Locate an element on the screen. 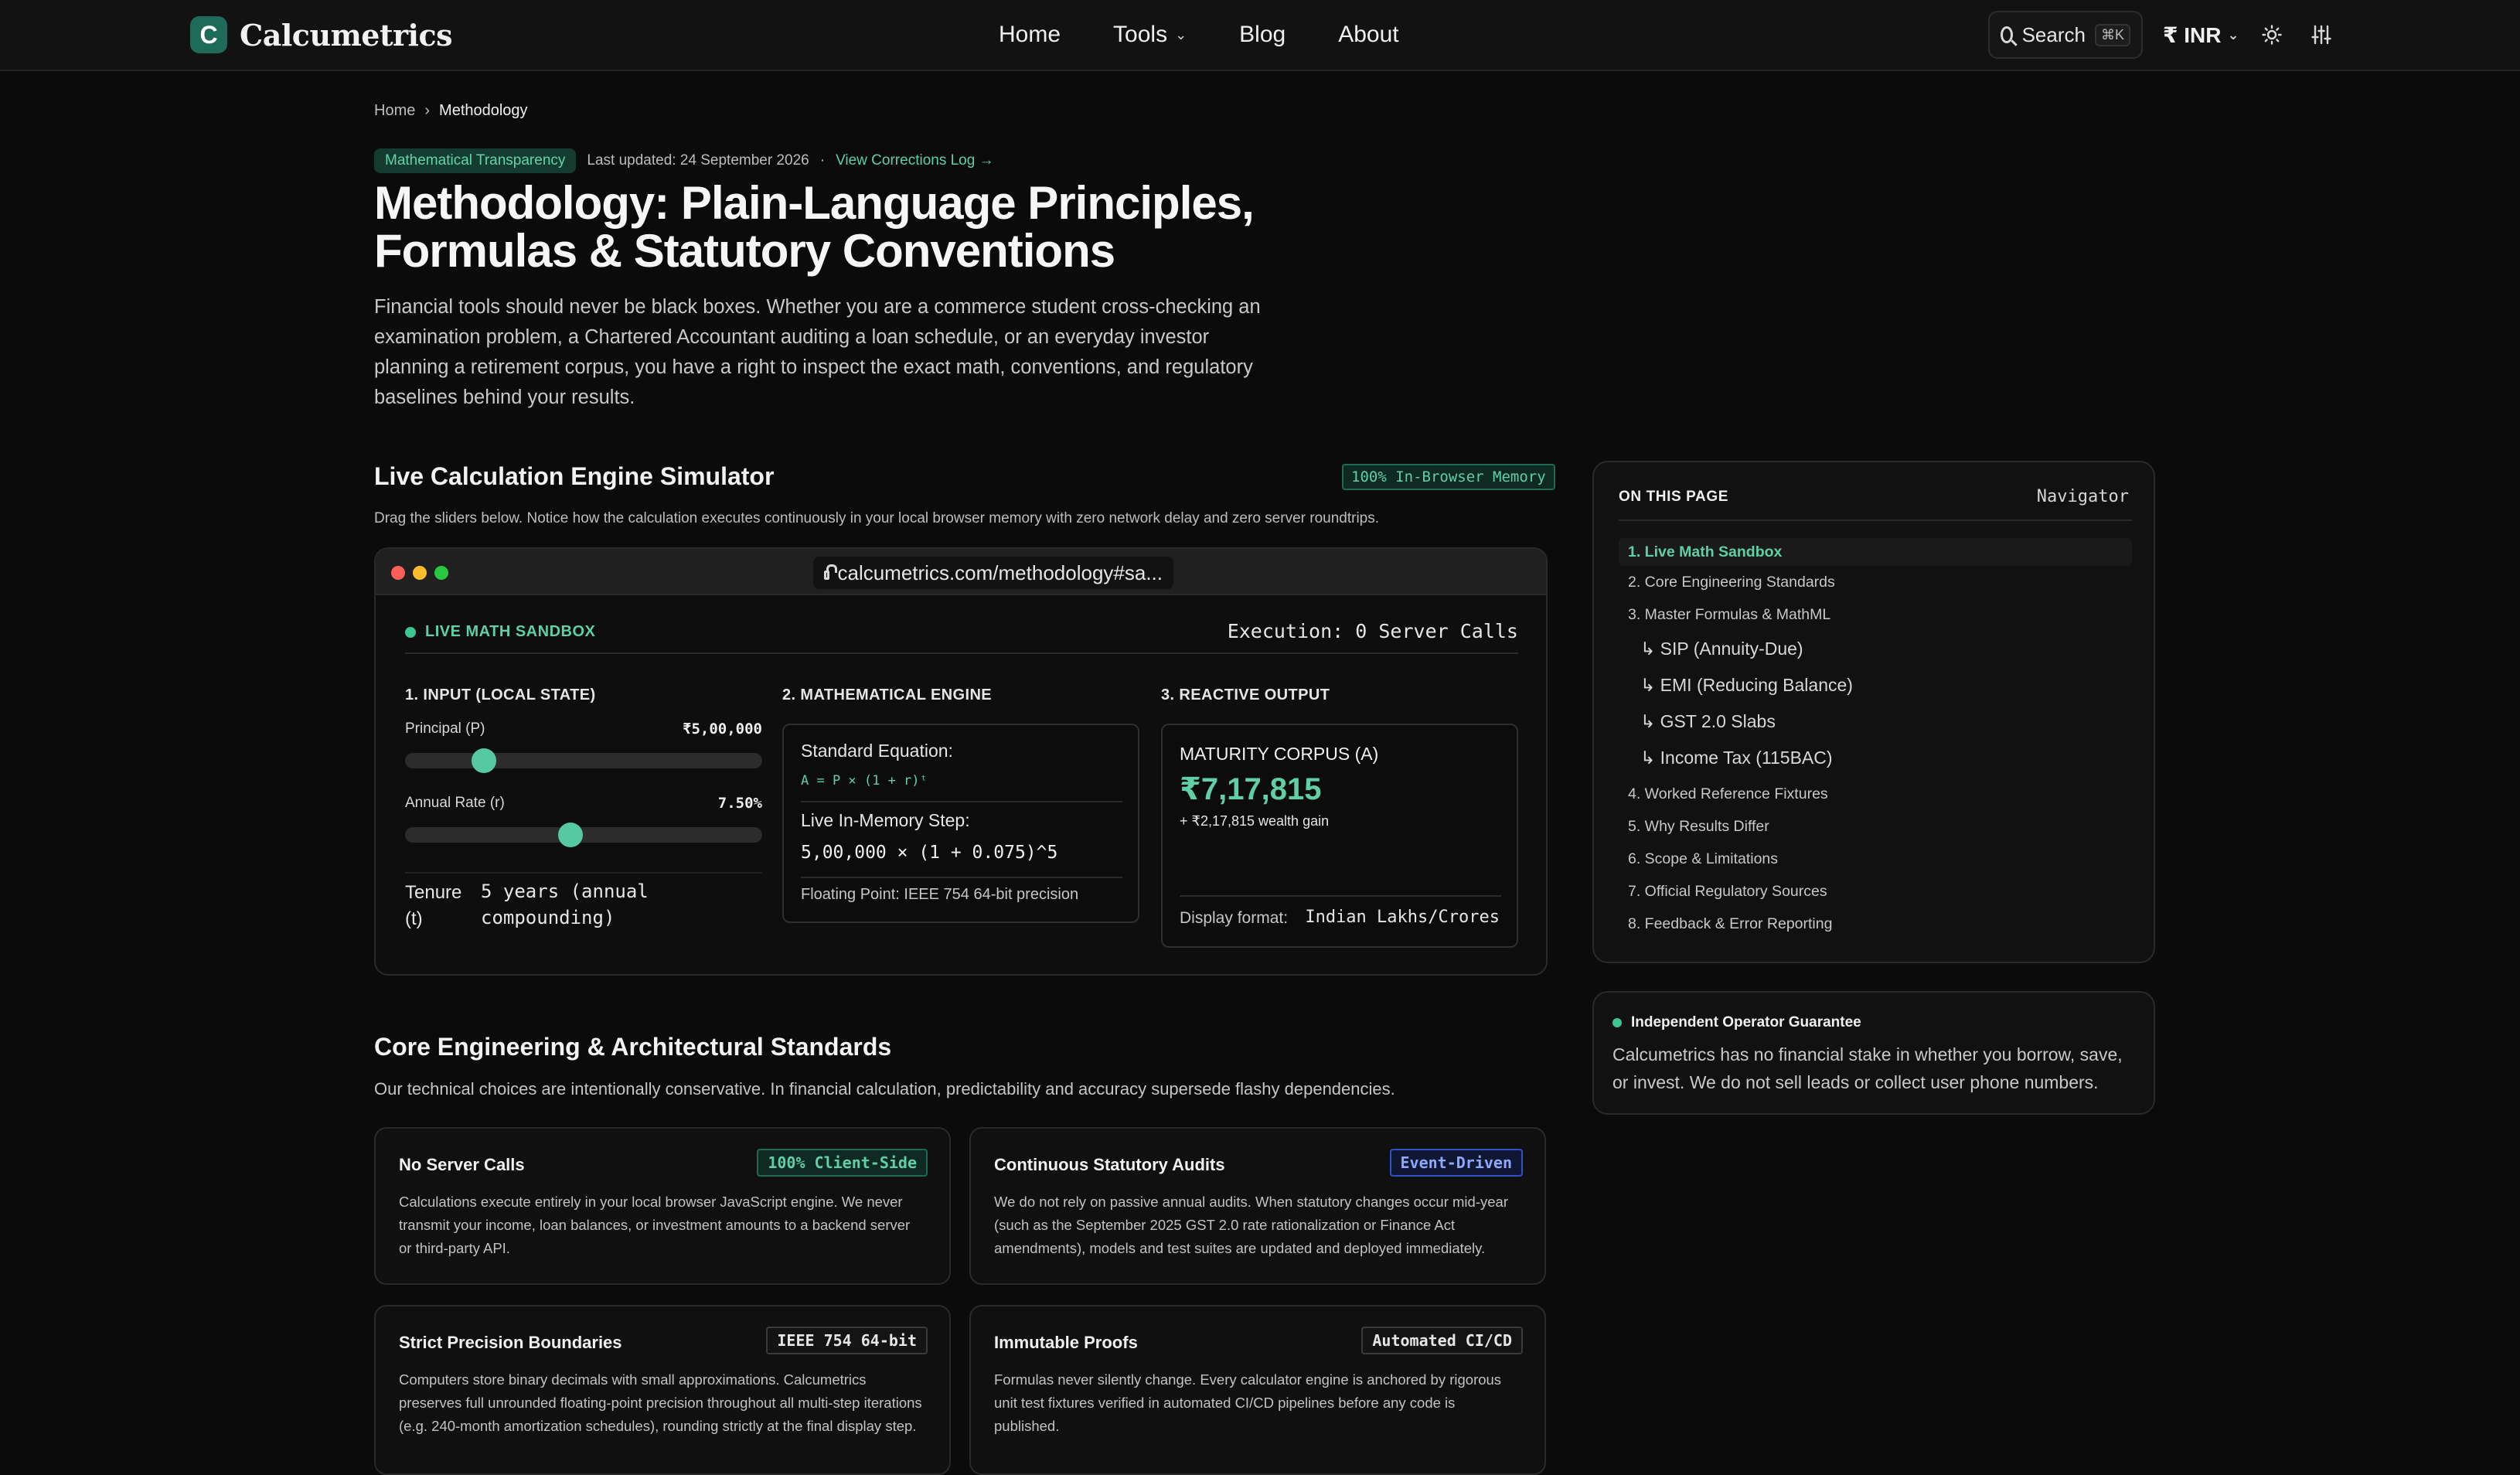 This screenshot has width=2520, height=1475. nav-home: Home is located at coordinates (1030, 35).